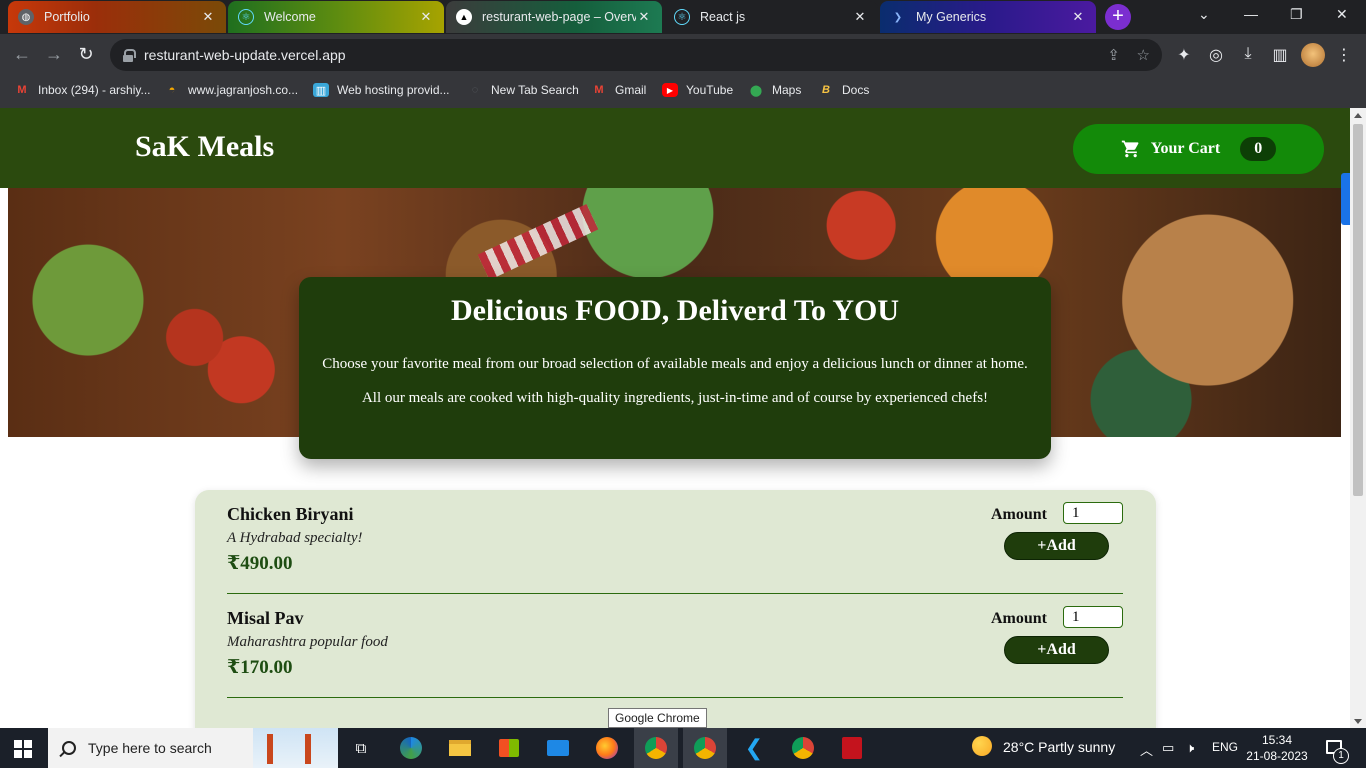 This screenshot has width=1366, height=768. What do you see at coordinates (117, 17) in the screenshot?
I see `tab-portfolio: ◍ Portfolio ✕` at bounding box center [117, 17].